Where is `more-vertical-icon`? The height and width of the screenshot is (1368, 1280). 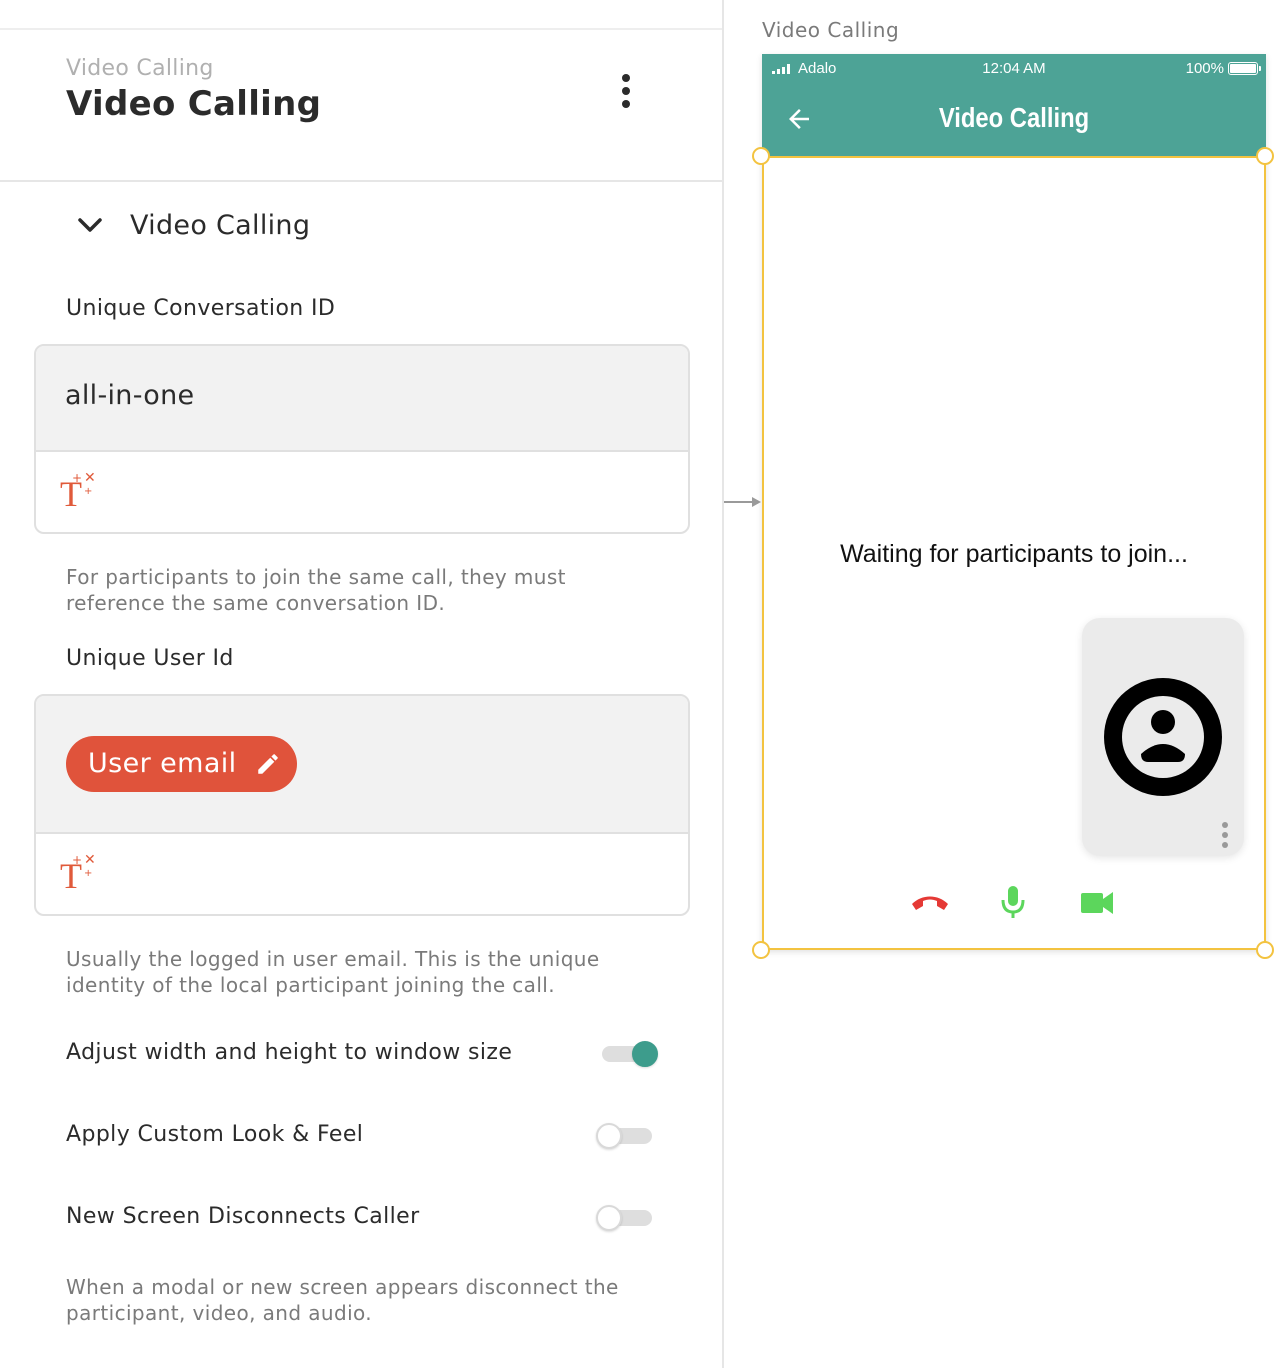 more-vertical-icon is located at coordinates (626, 91).